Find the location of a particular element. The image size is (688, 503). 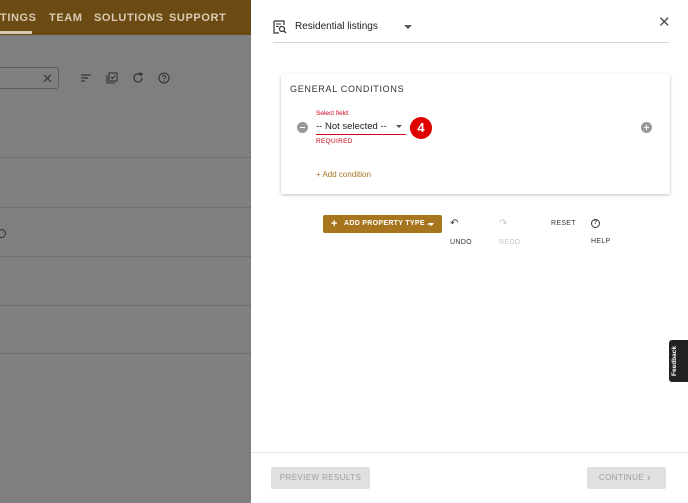

reset-button: RESET is located at coordinates (563, 224).